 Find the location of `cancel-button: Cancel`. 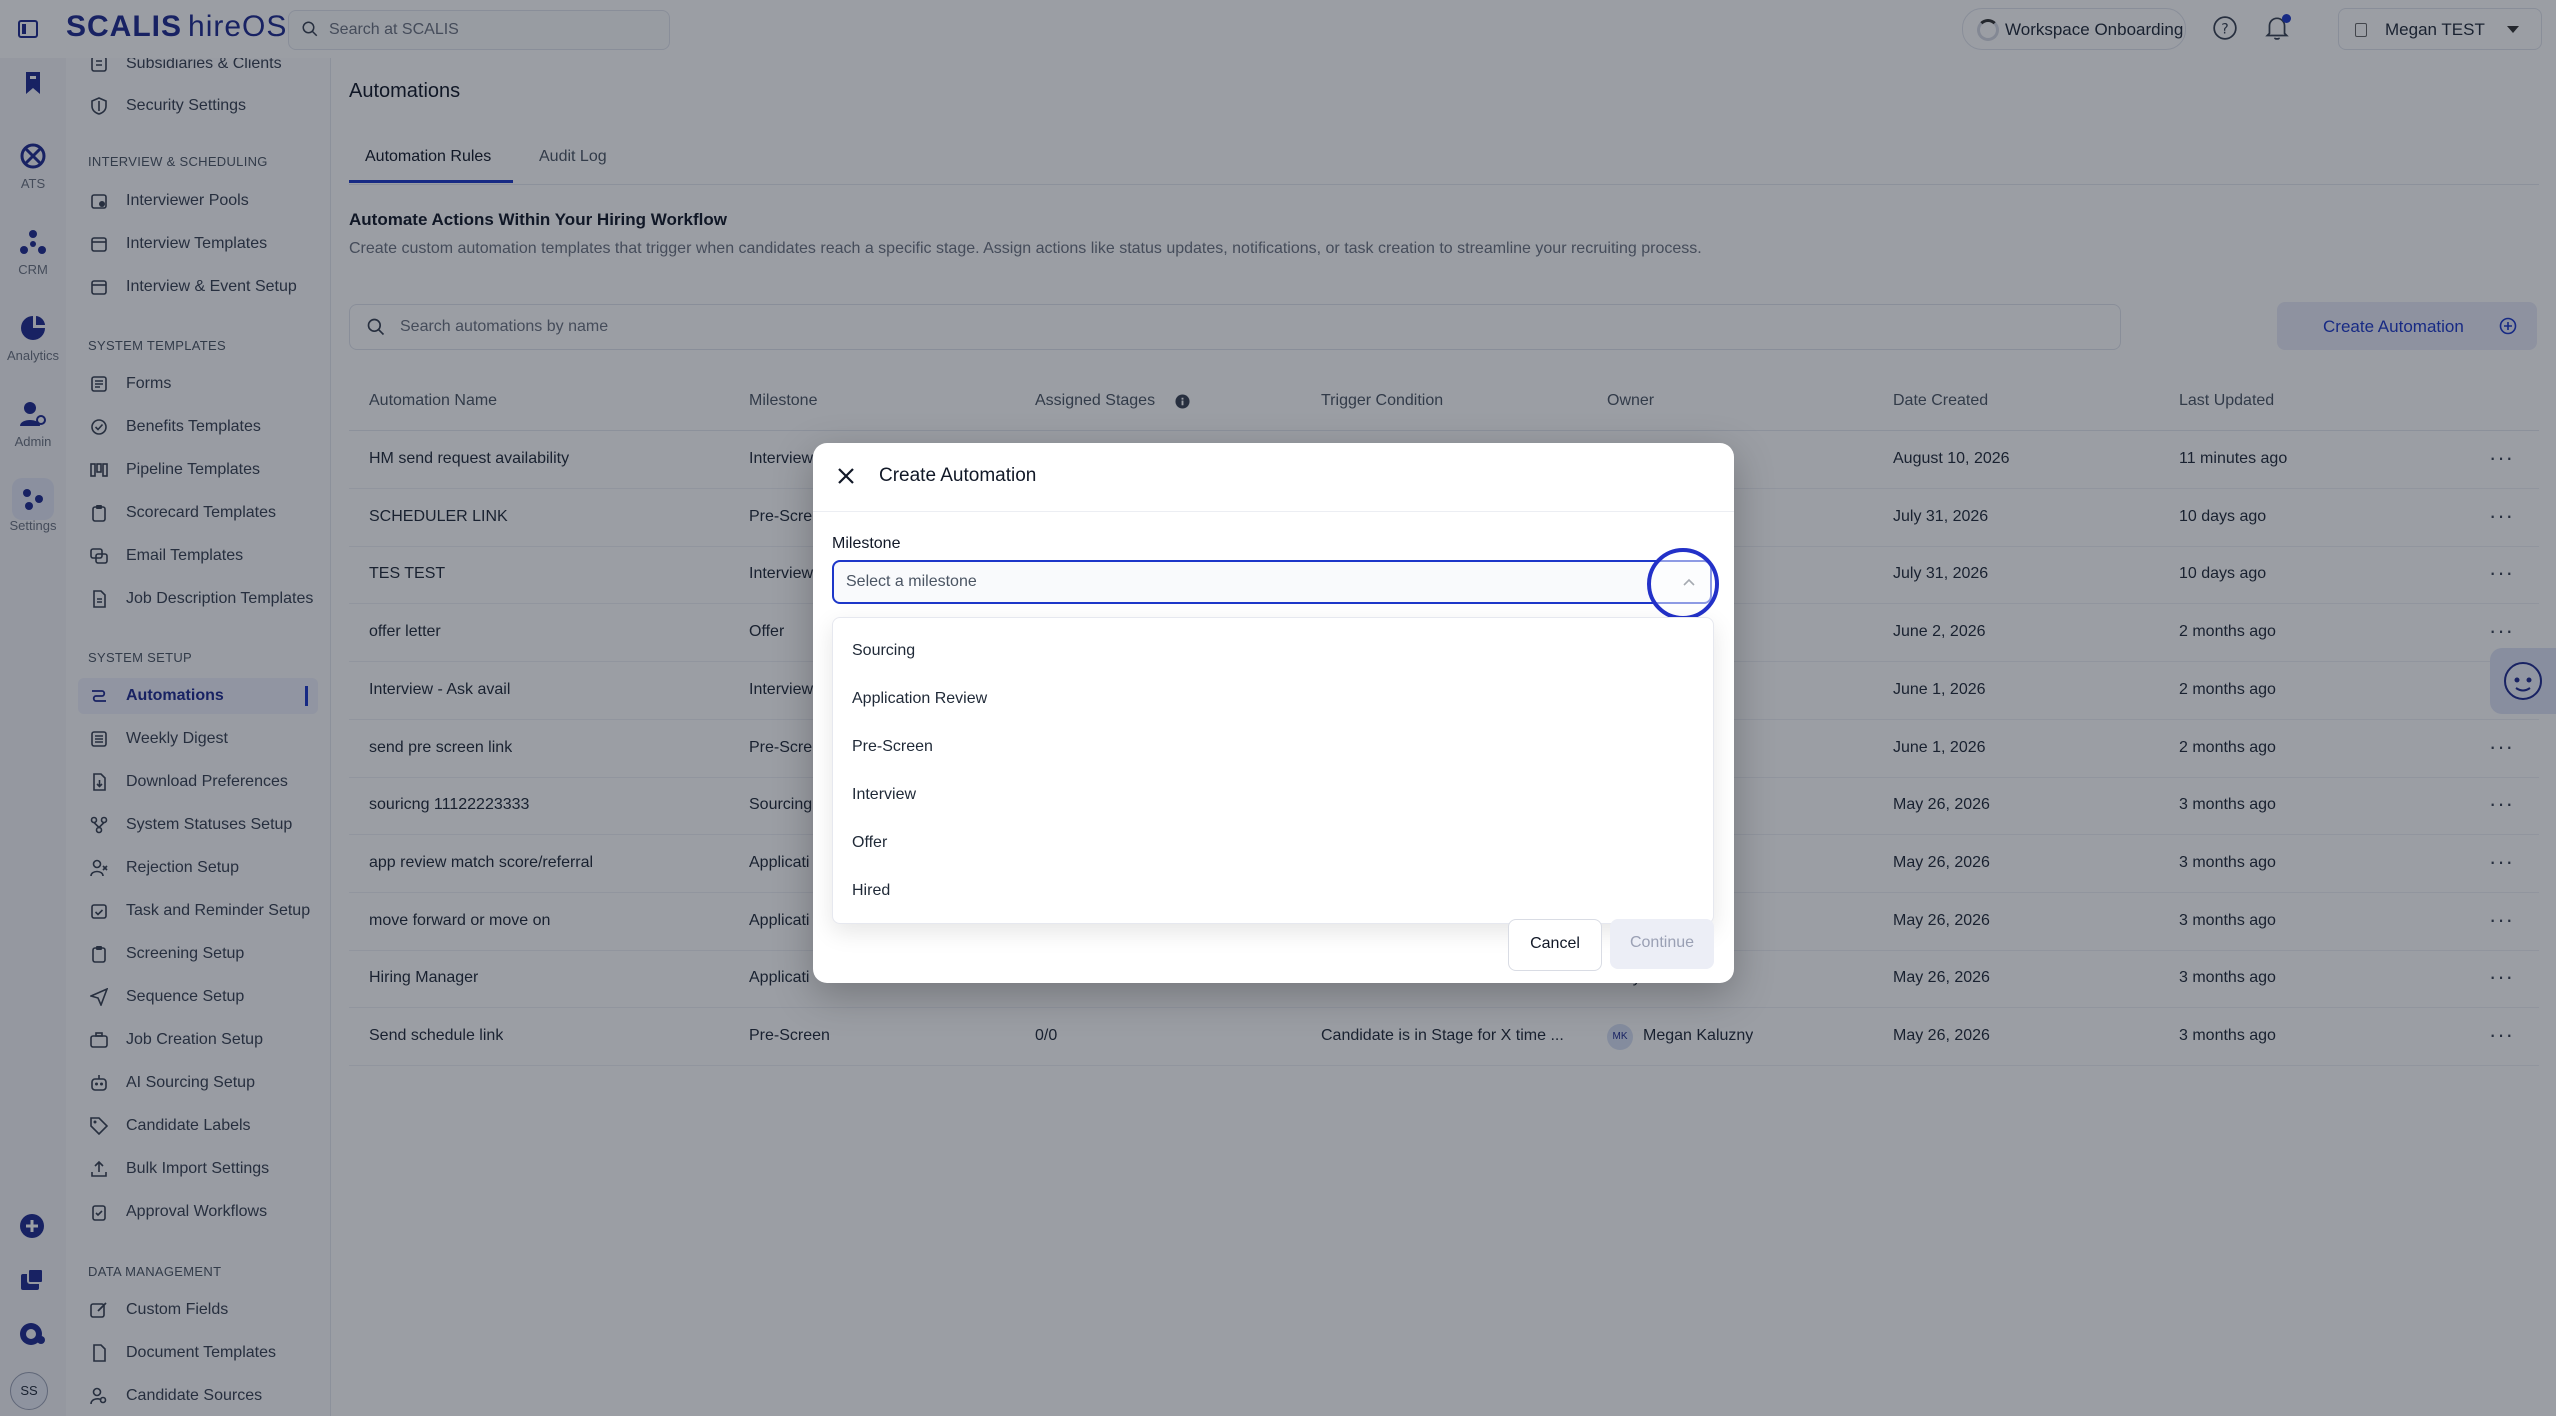

cancel-button: Cancel is located at coordinates (1555, 945).